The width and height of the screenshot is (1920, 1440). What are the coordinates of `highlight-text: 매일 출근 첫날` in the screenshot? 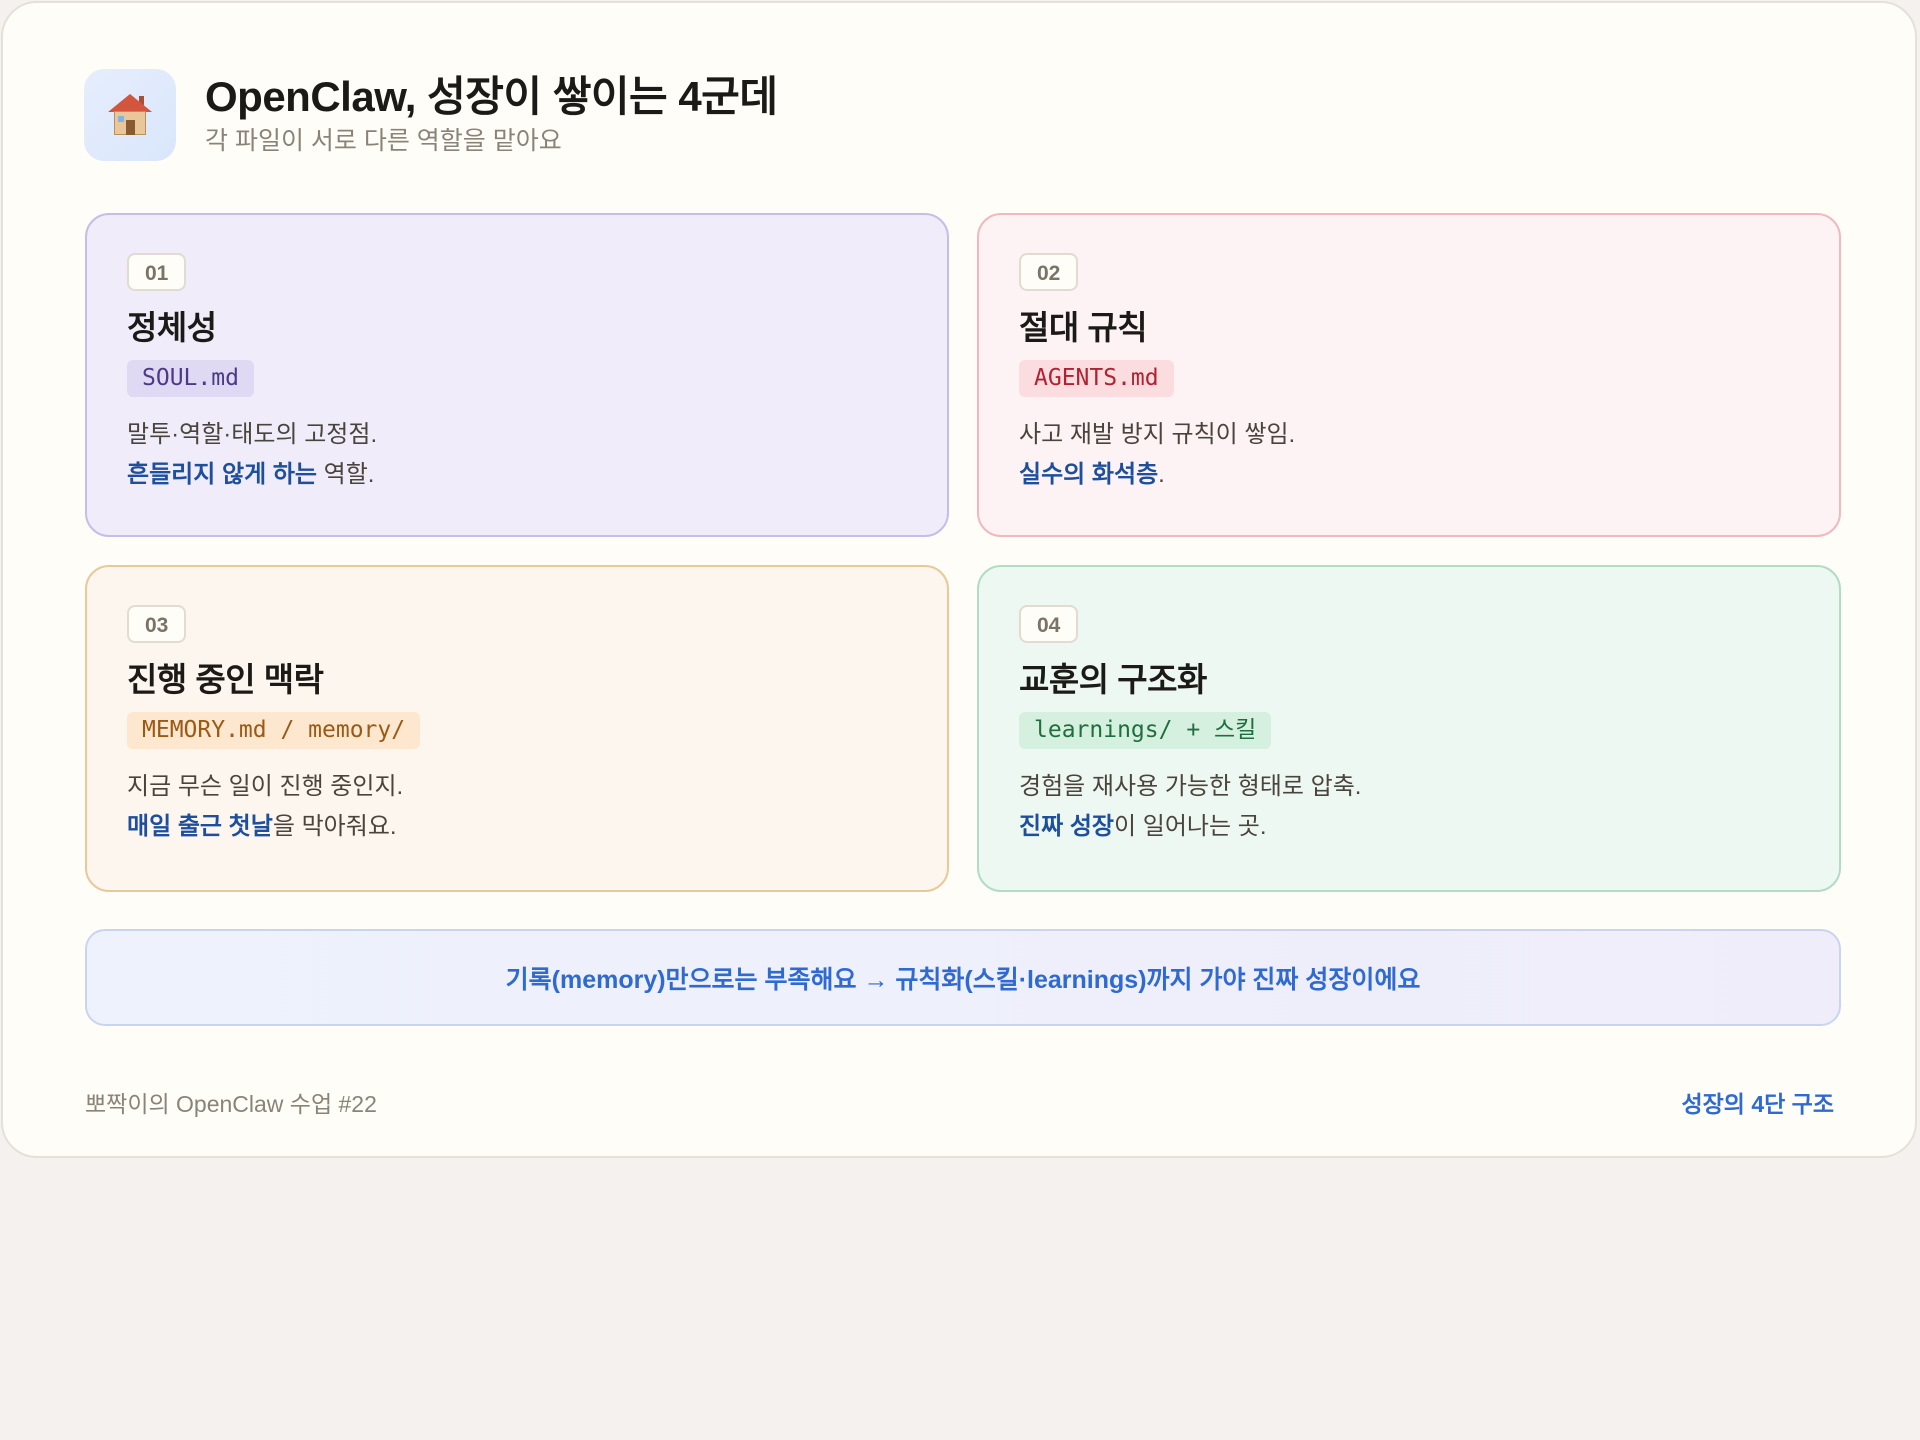 It's located at (200, 826).